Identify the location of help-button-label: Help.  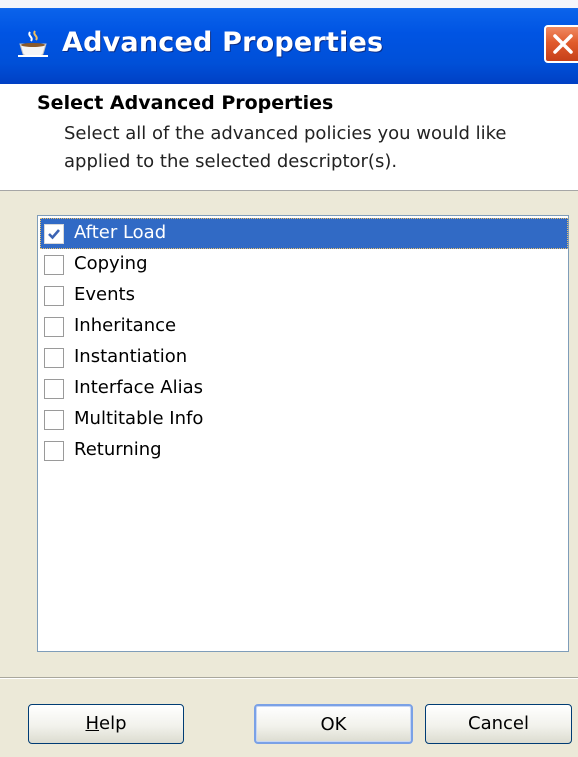
(105, 724).